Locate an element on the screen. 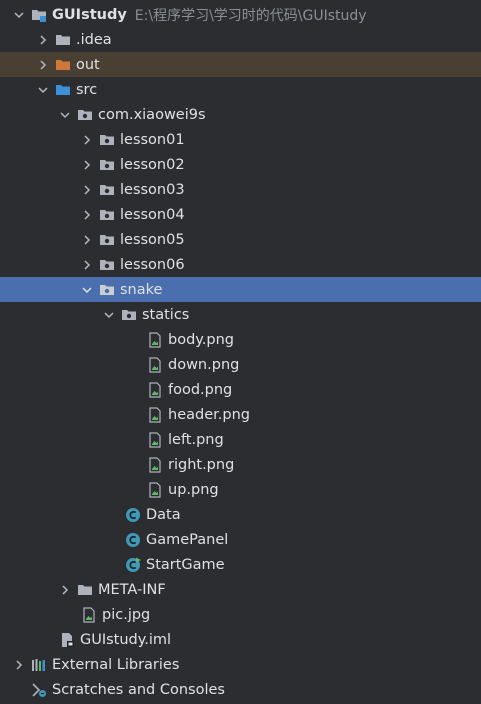 Image resolution: width=481 pixels, height=704 pixels. tree-item-label: StartGame is located at coordinates (185, 564).